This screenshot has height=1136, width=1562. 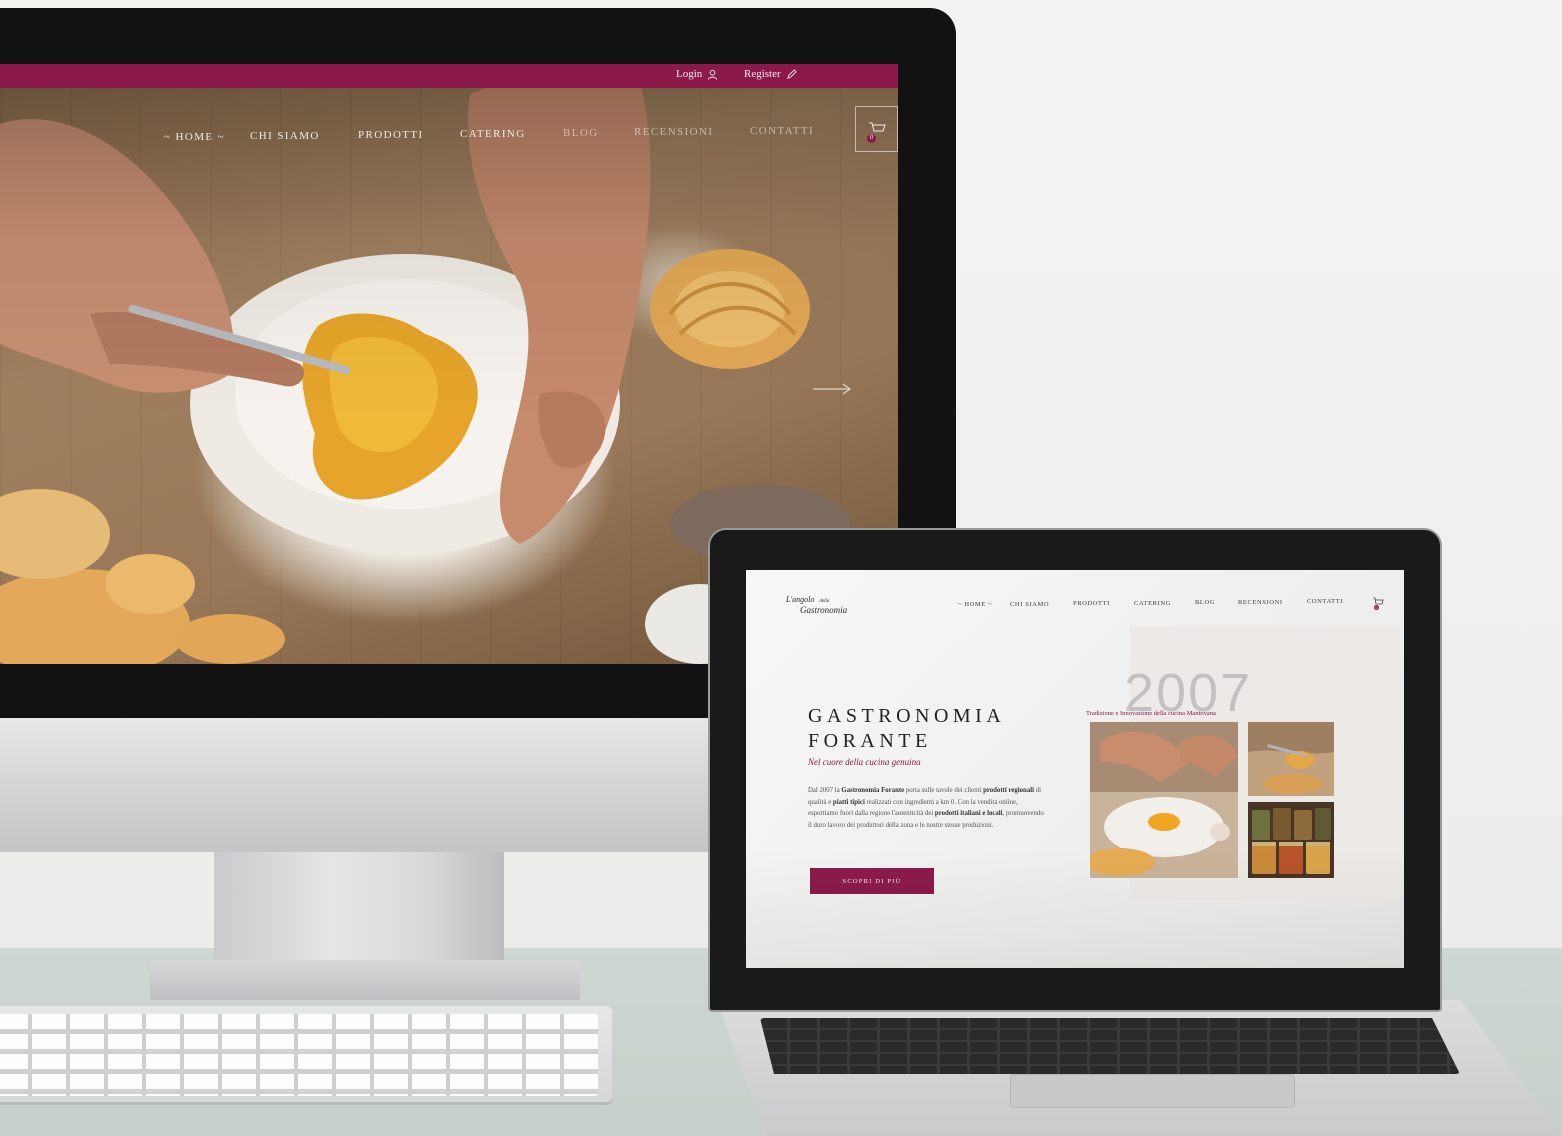 I want to click on laptop-trackpad, so click(x=1152, y=1091).